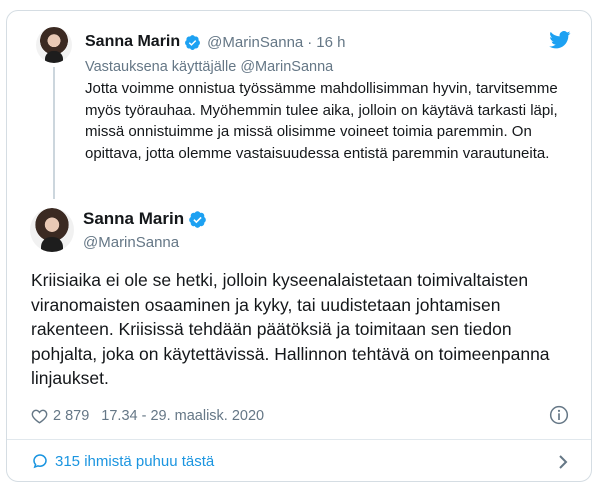 The image size is (600, 488). I want to click on conversation-label: 315 ihmistä puhuu tästä, so click(134, 461).